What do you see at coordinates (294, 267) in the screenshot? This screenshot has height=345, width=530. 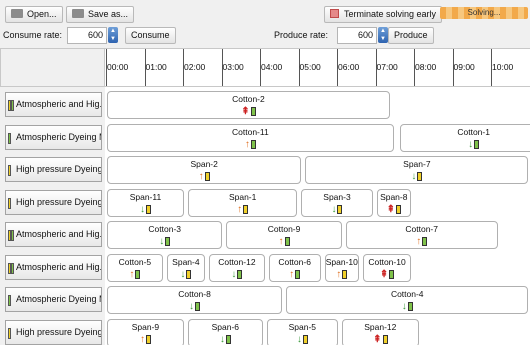 I see `task-bar: Cotton-6 ↑` at bounding box center [294, 267].